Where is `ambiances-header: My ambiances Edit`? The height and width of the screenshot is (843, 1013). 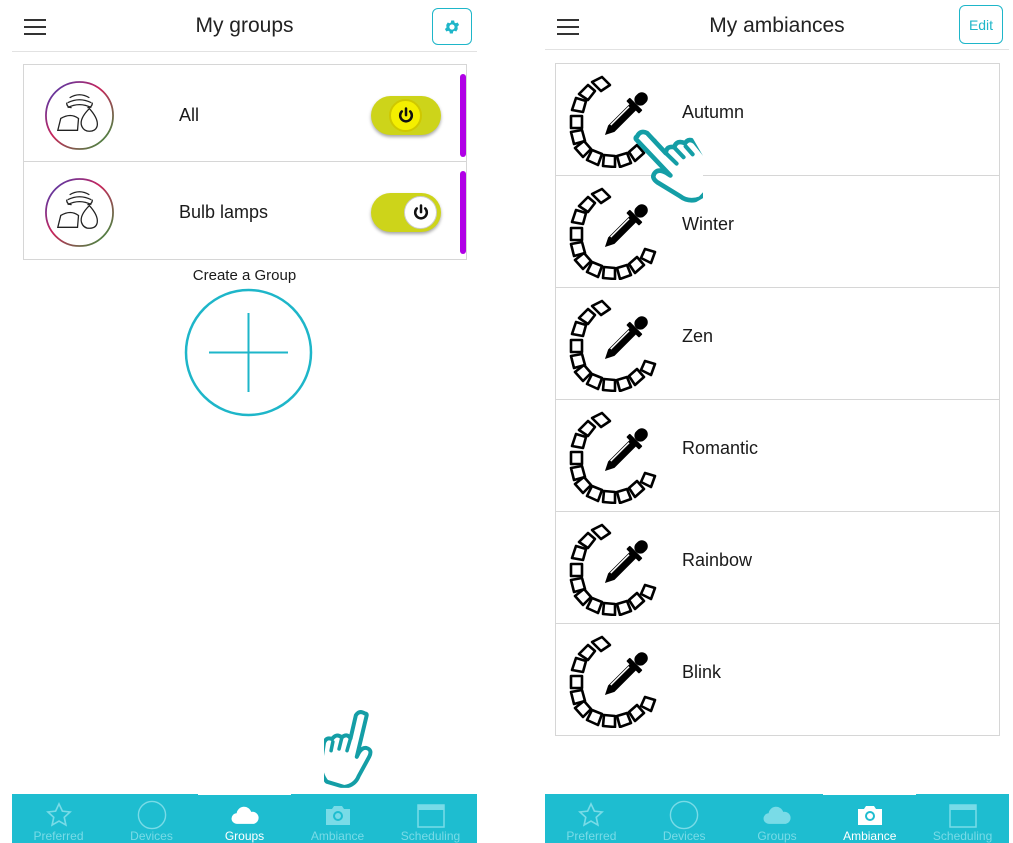
ambiances-header: My ambiances Edit is located at coordinates (777, 25).